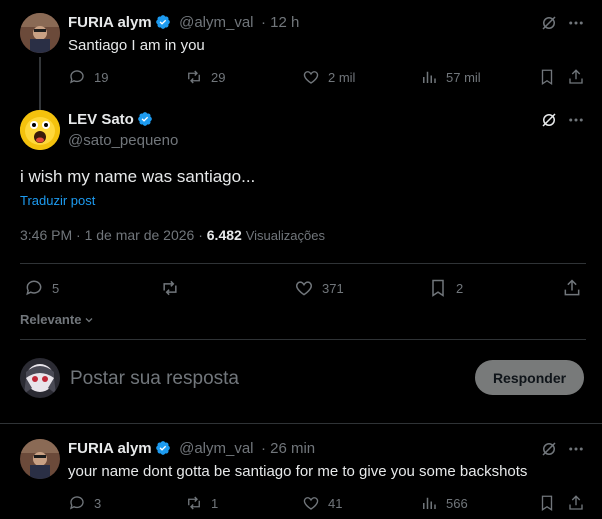 The height and width of the screenshot is (519, 602). What do you see at coordinates (101, 119) in the screenshot?
I see `display-name: LEV Sato` at bounding box center [101, 119].